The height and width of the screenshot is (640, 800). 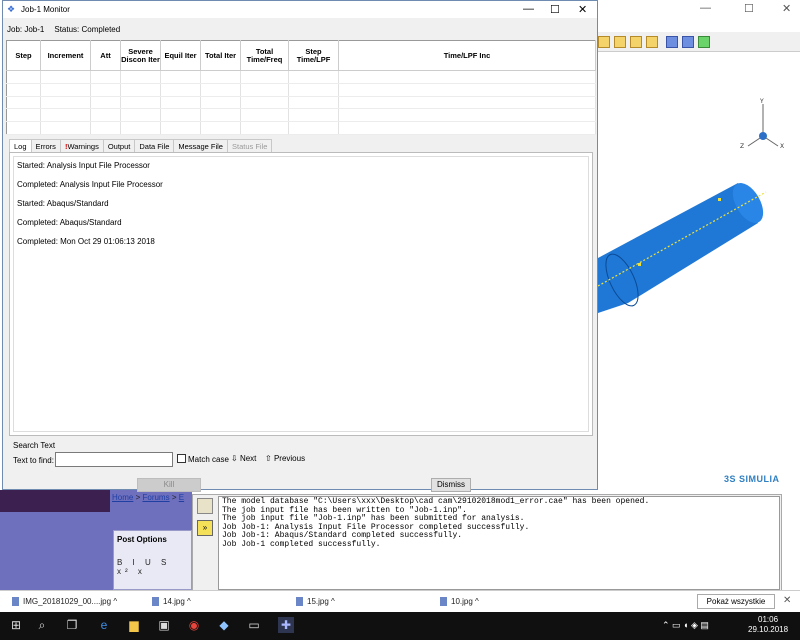 I want to click on column-header: Att, so click(x=105, y=55).